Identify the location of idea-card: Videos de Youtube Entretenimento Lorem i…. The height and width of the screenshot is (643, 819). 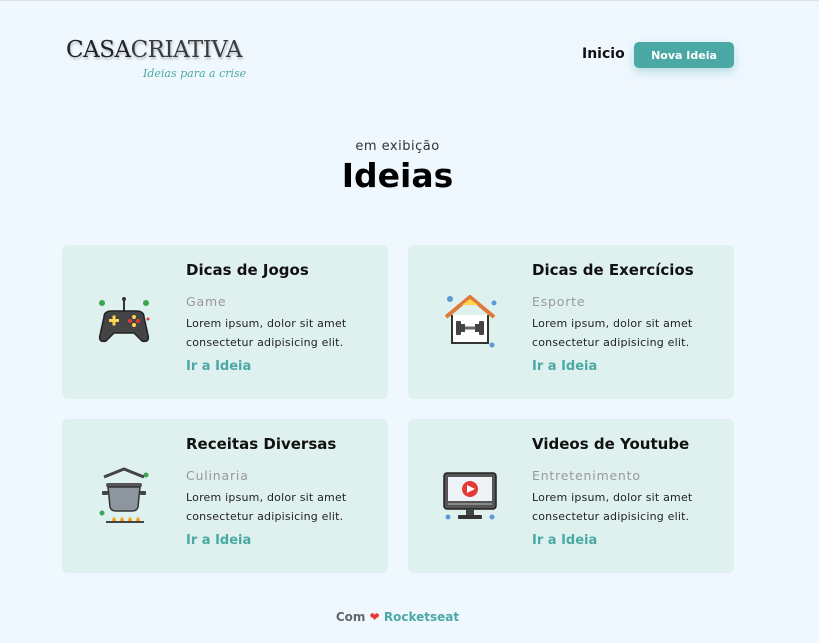
(571, 496).